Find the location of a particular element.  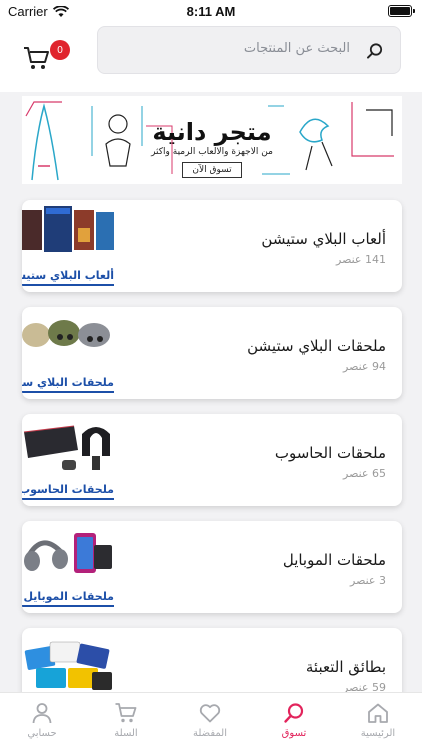

shop-now-button: تسوق الآن is located at coordinates (212, 170).